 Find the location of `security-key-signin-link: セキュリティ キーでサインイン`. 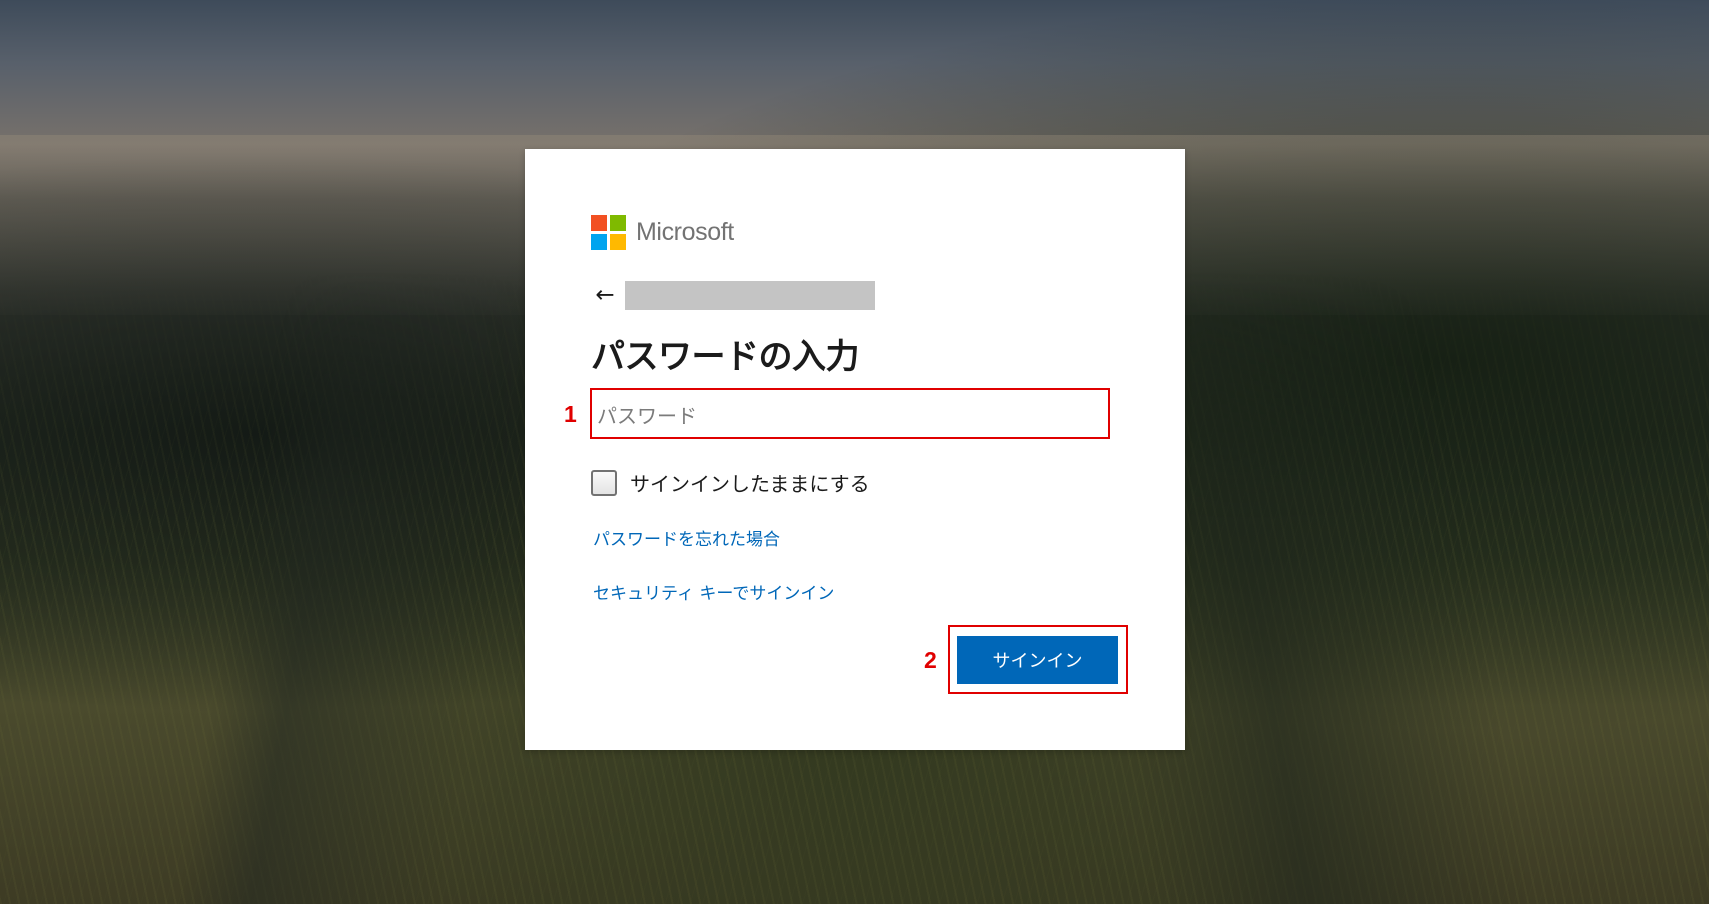

security-key-signin-link: セキュリティ キーでサインイン is located at coordinates (713, 591).